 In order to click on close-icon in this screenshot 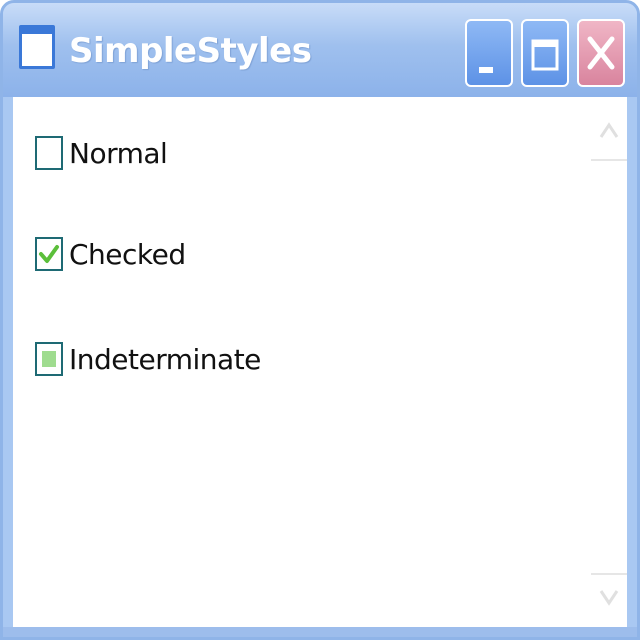, I will do `click(601, 53)`.